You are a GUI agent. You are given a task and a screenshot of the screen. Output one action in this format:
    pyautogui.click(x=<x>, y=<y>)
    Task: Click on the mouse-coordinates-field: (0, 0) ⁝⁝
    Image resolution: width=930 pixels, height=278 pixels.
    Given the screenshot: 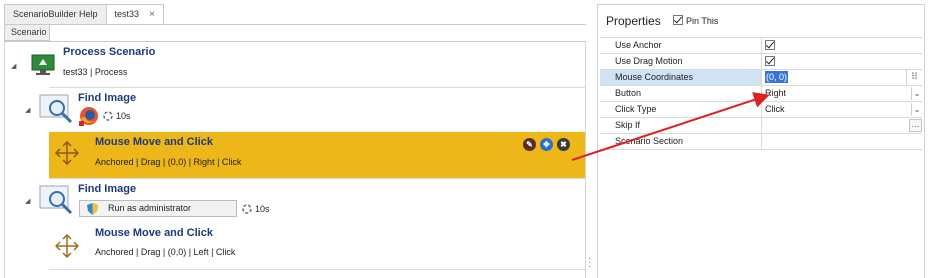 What is the action you would take?
    pyautogui.click(x=842, y=77)
    